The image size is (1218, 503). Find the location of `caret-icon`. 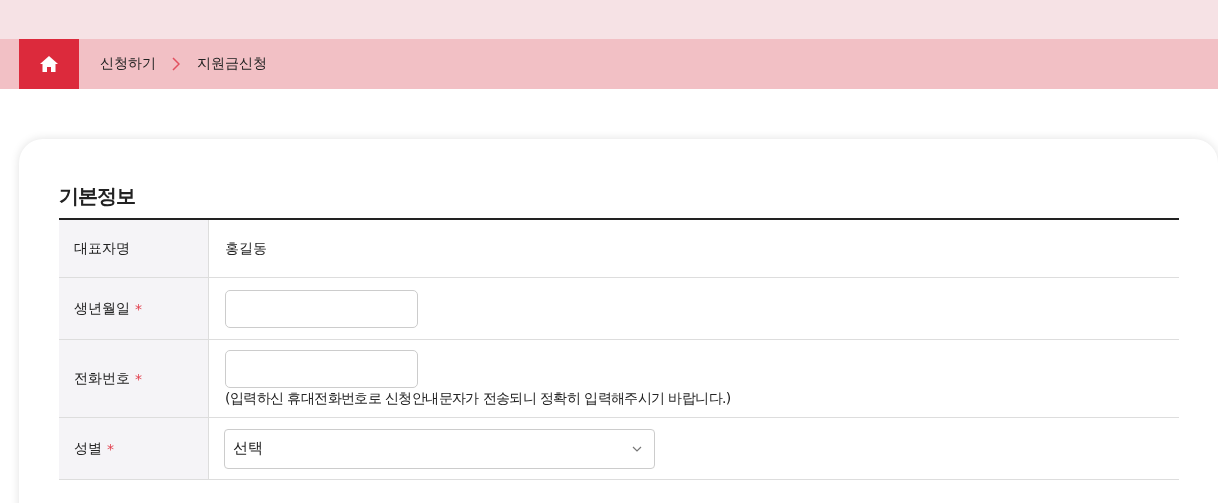

caret-icon is located at coordinates (637, 448).